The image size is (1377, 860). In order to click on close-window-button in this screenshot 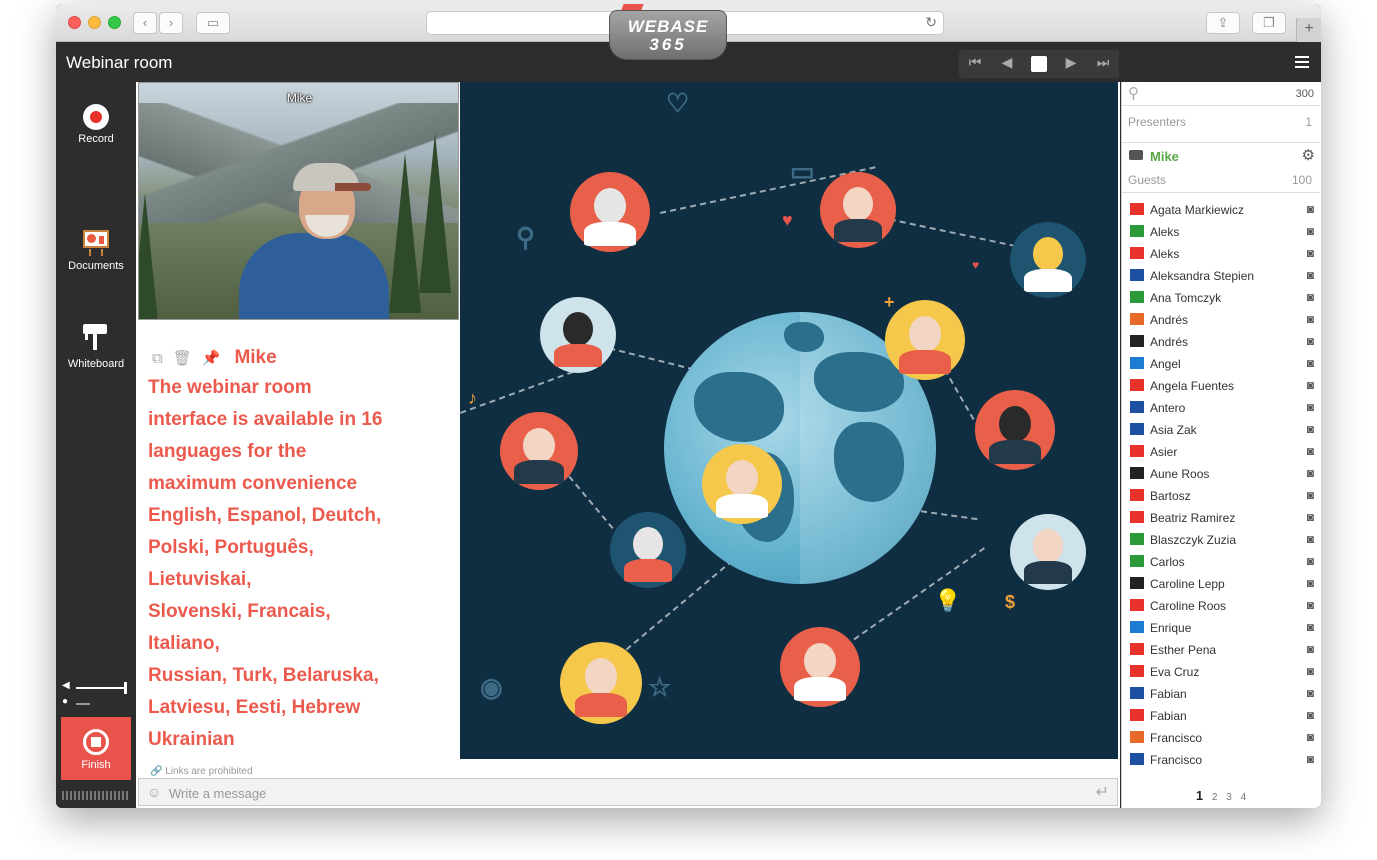, I will do `click(74, 22)`.